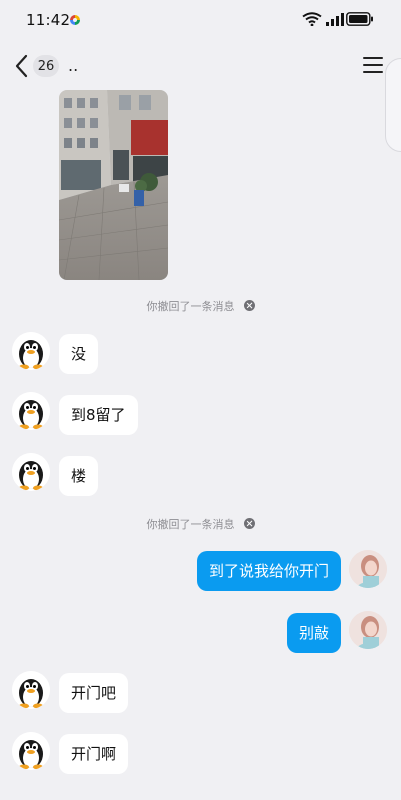 The width and height of the screenshot is (401, 800). I want to click on hamburger-menu-icon, so click(373, 58).